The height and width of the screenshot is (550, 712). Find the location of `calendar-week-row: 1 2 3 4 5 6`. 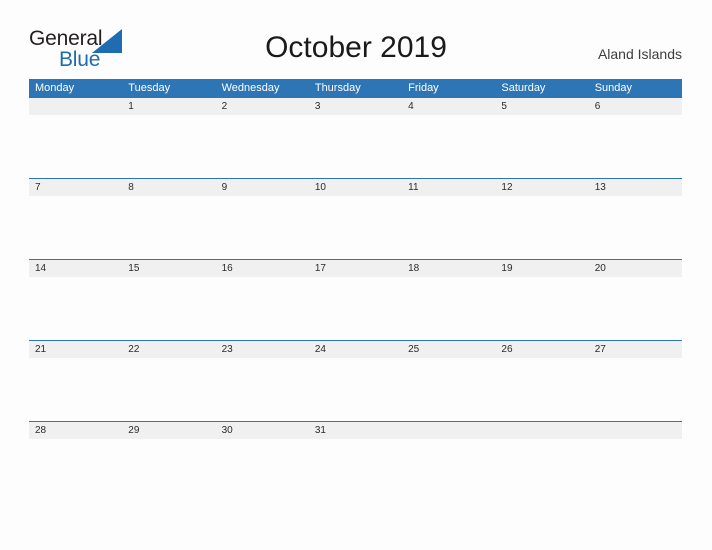

calendar-week-row: 1 2 3 4 5 6 is located at coordinates (355, 137).